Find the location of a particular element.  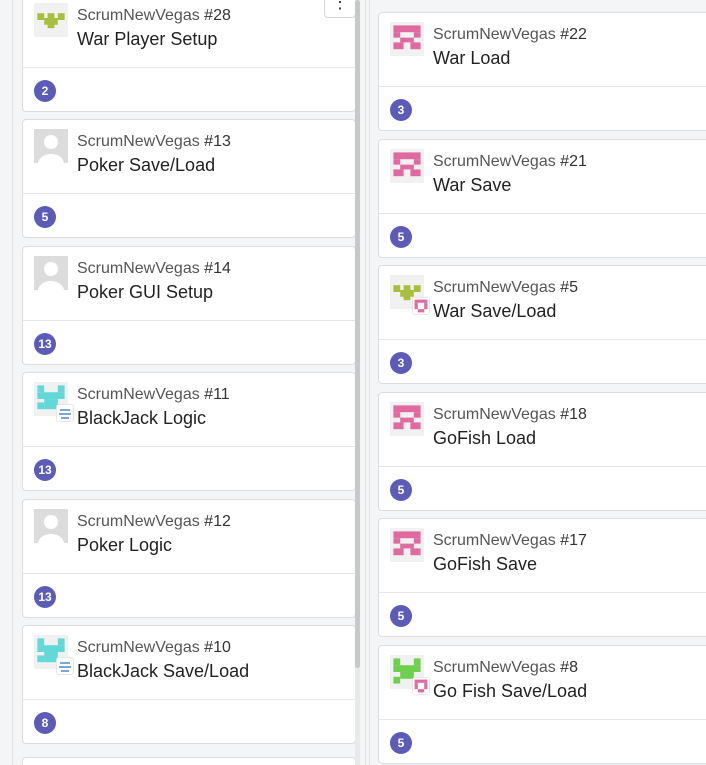

issue-reference: ScrumNewVegas #17 is located at coordinates (510, 541).